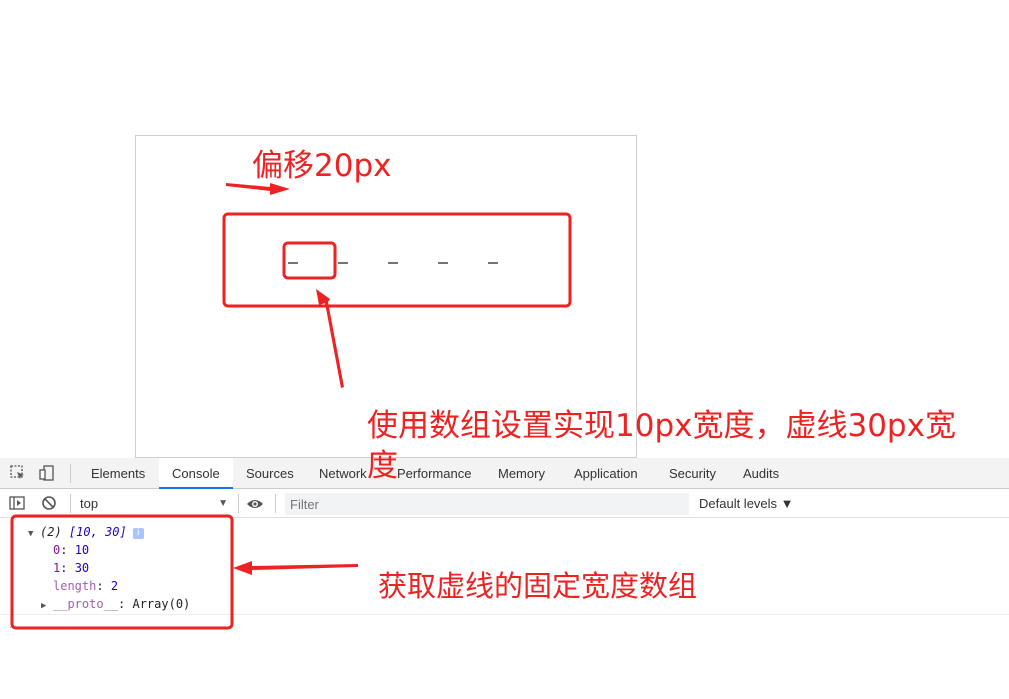 The image size is (1009, 699). Describe the element at coordinates (434, 473) in the screenshot. I see `tab-performance: Performance` at that location.